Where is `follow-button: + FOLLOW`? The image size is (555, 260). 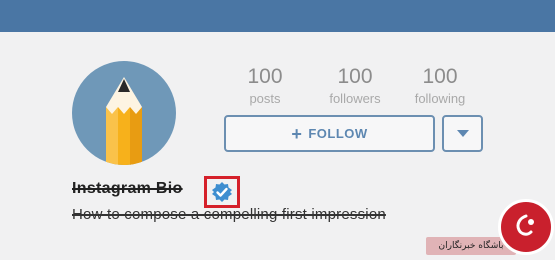 follow-button: + FOLLOW is located at coordinates (329, 133).